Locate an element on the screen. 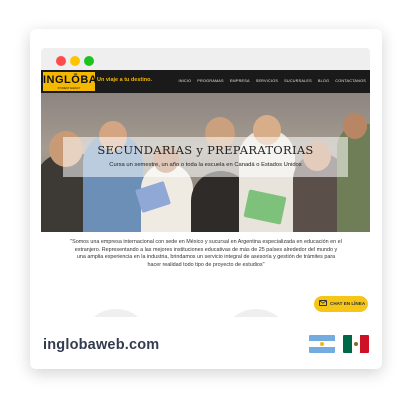 The image size is (412, 401). chat-button: CHAT EN LÍNEA is located at coordinates (341, 304).